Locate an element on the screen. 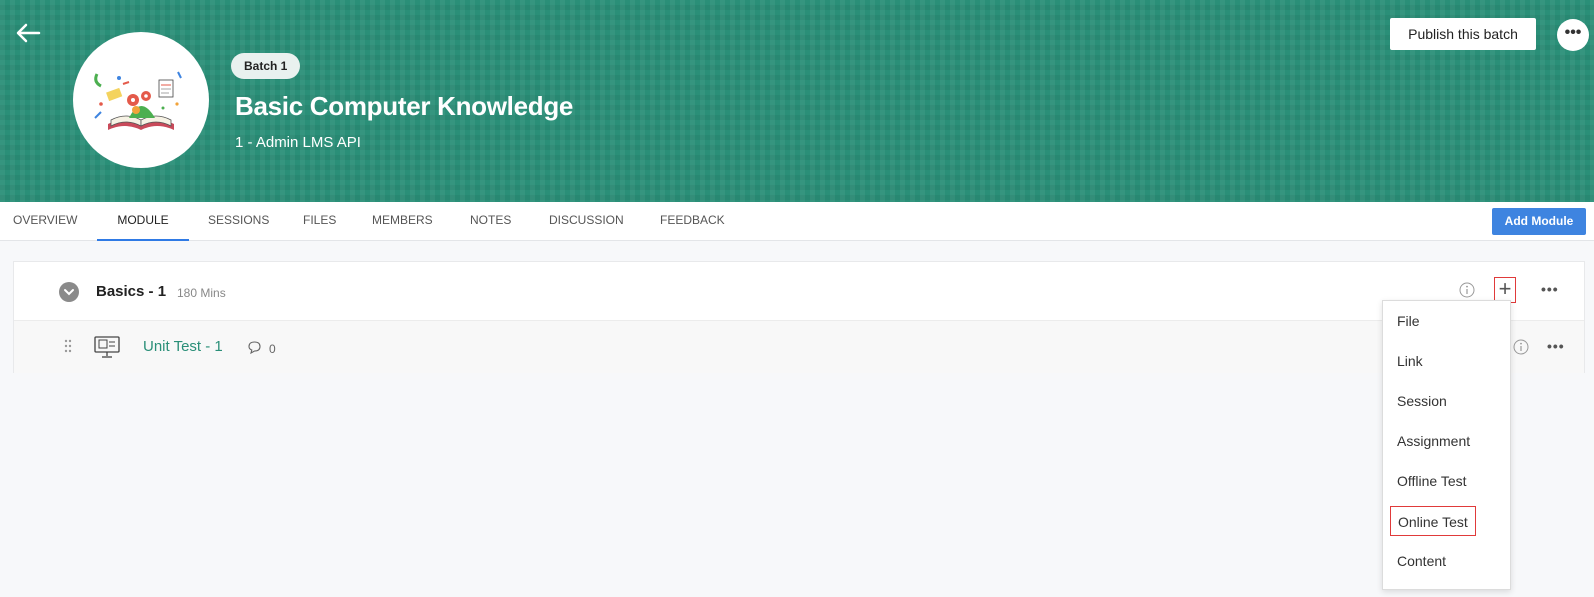  header-more-button: ••• is located at coordinates (1573, 35).